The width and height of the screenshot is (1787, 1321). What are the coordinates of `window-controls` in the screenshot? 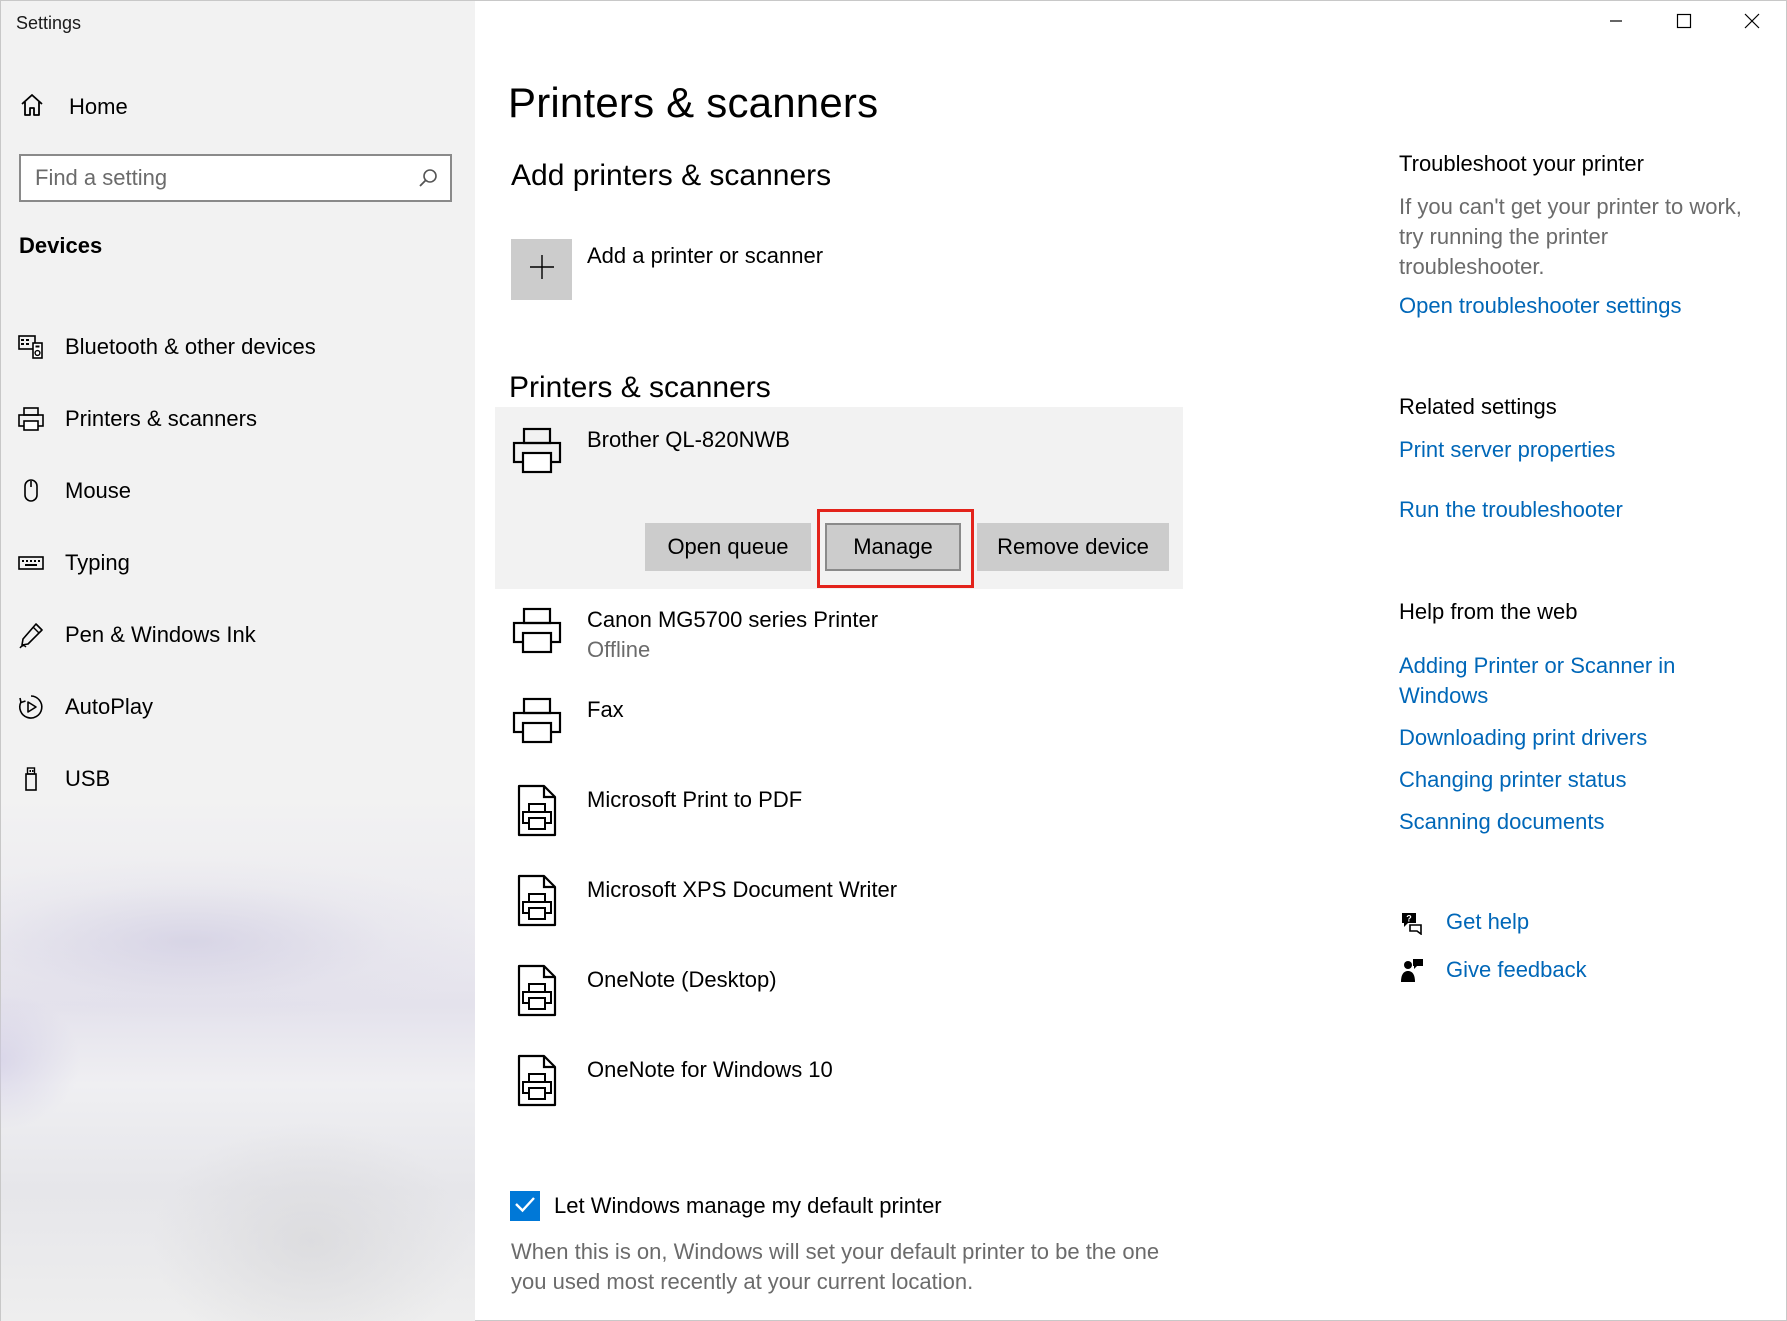 It's located at (1684, 23).